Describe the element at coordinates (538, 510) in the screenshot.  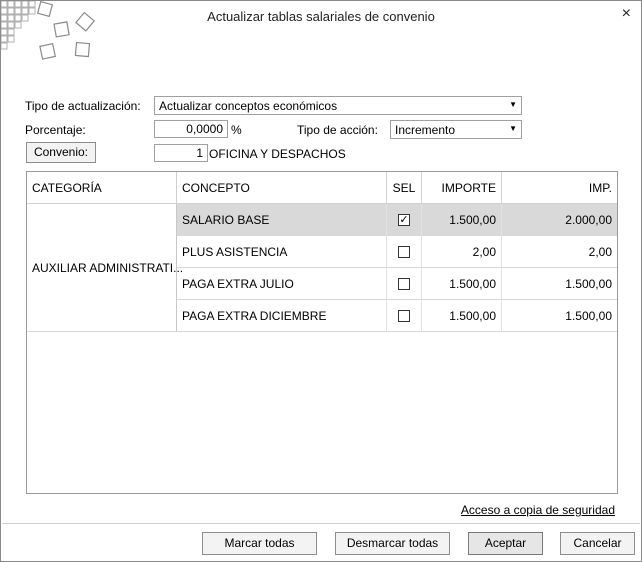
I see `backup-link: Acceso a copia de seguridad` at that location.